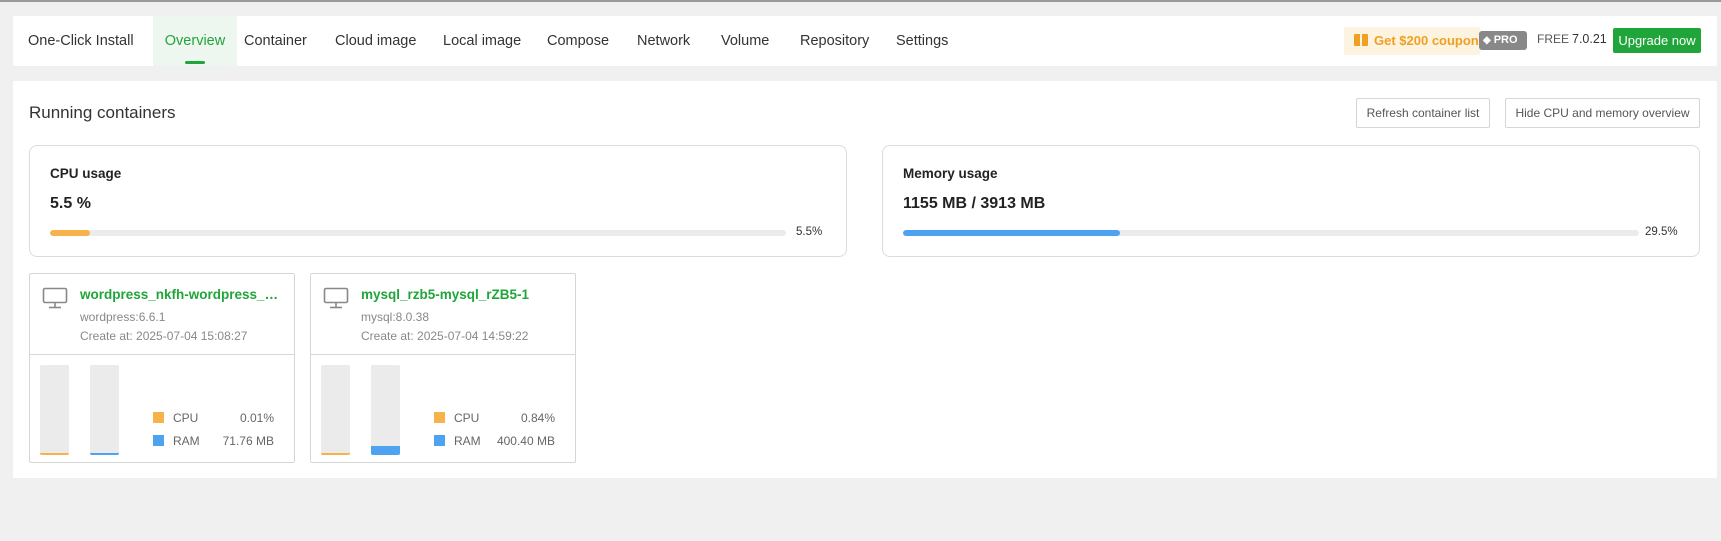 This screenshot has height=541, width=1721. Describe the element at coordinates (445, 336) in the screenshot. I see `container-created-at: Create at: 2025-07-04 14:59:22` at that location.